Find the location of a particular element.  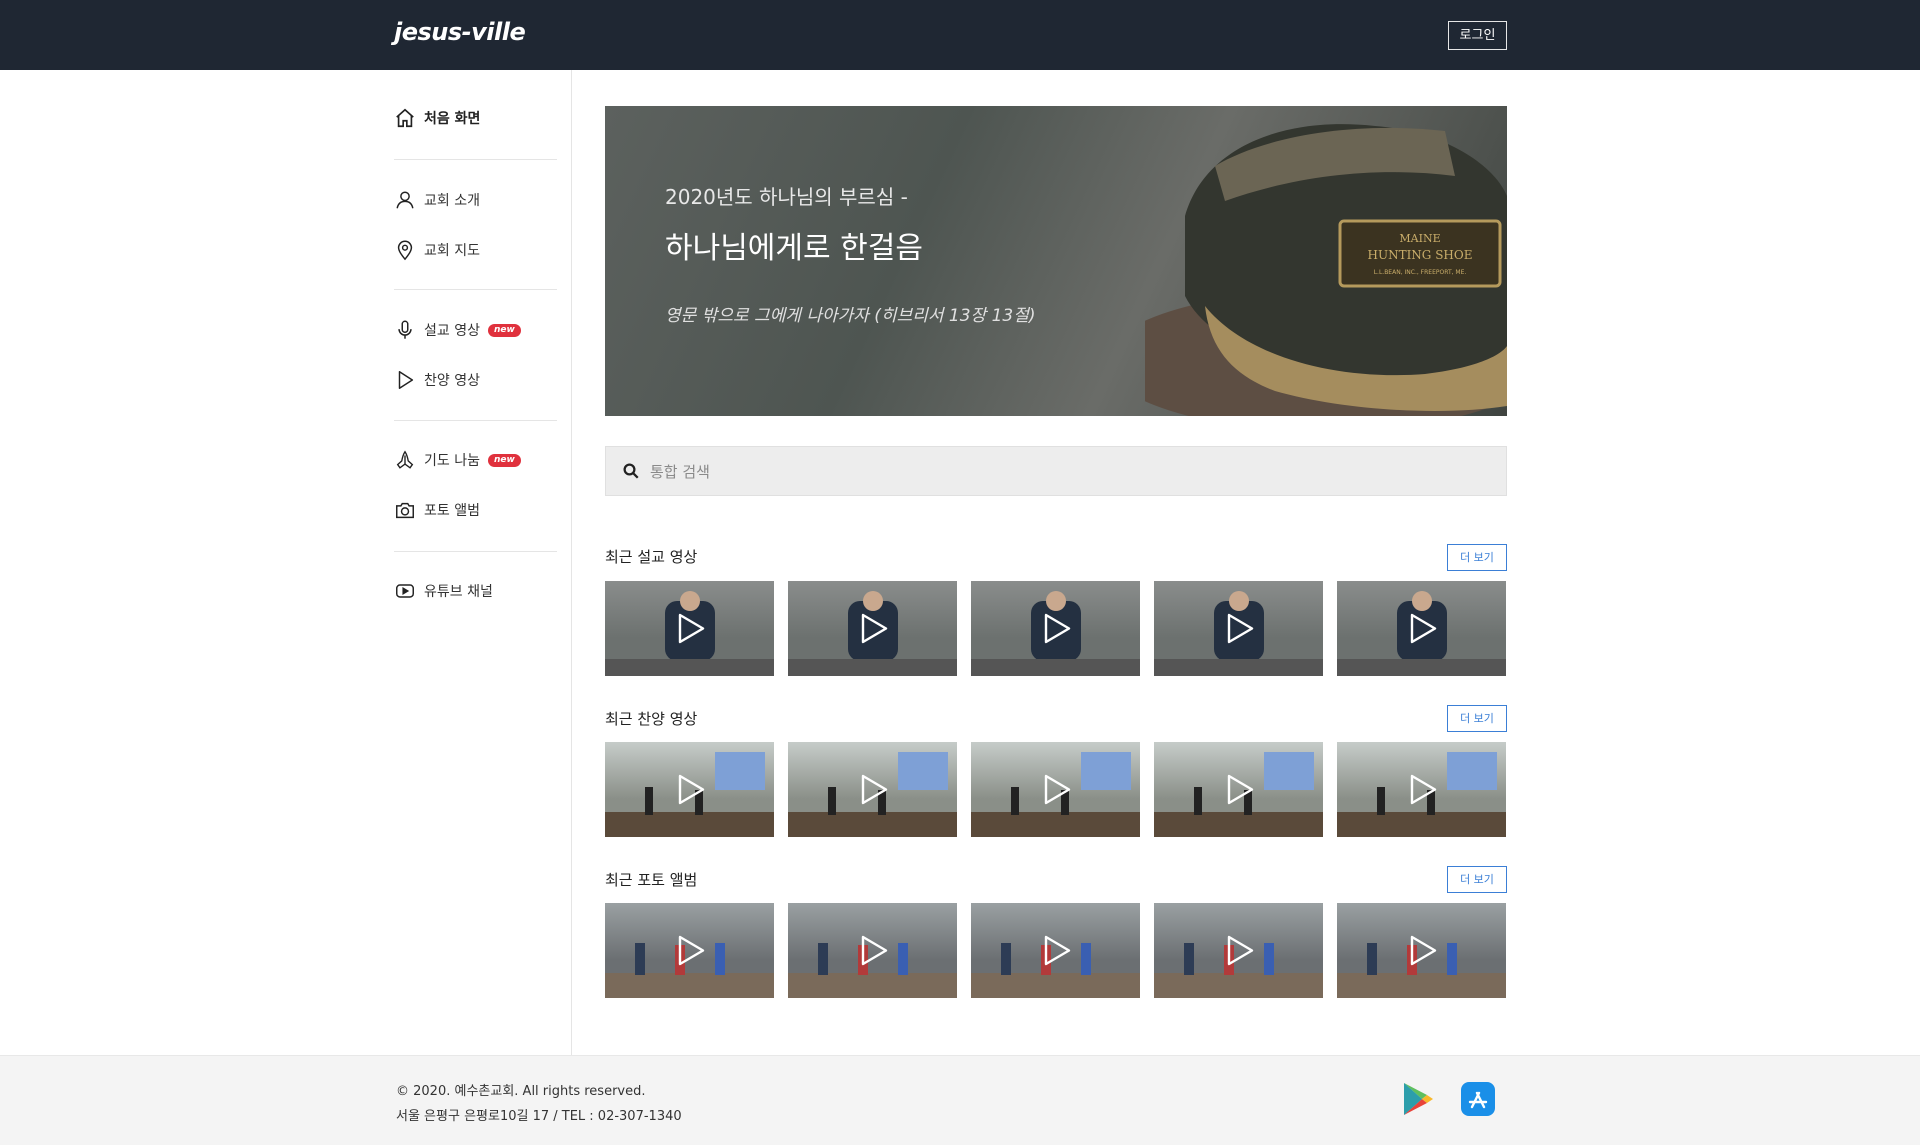

search-icon is located at coordinates (631, 471).